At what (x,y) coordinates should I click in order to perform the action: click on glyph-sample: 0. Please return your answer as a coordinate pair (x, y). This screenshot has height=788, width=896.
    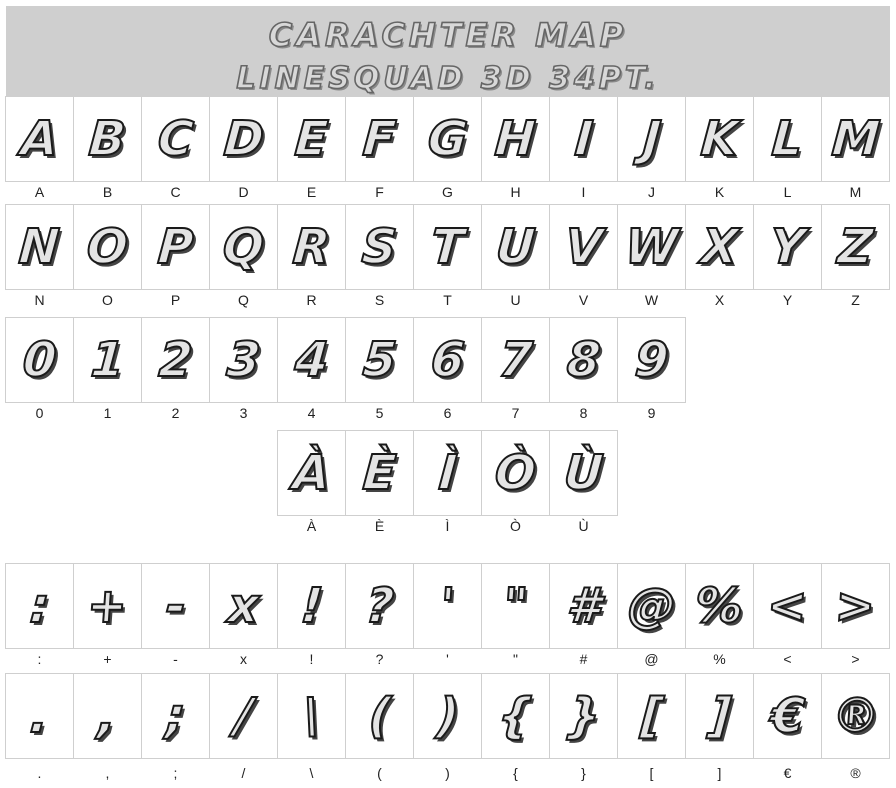
    Looking at the image, I should click on (39, 360).